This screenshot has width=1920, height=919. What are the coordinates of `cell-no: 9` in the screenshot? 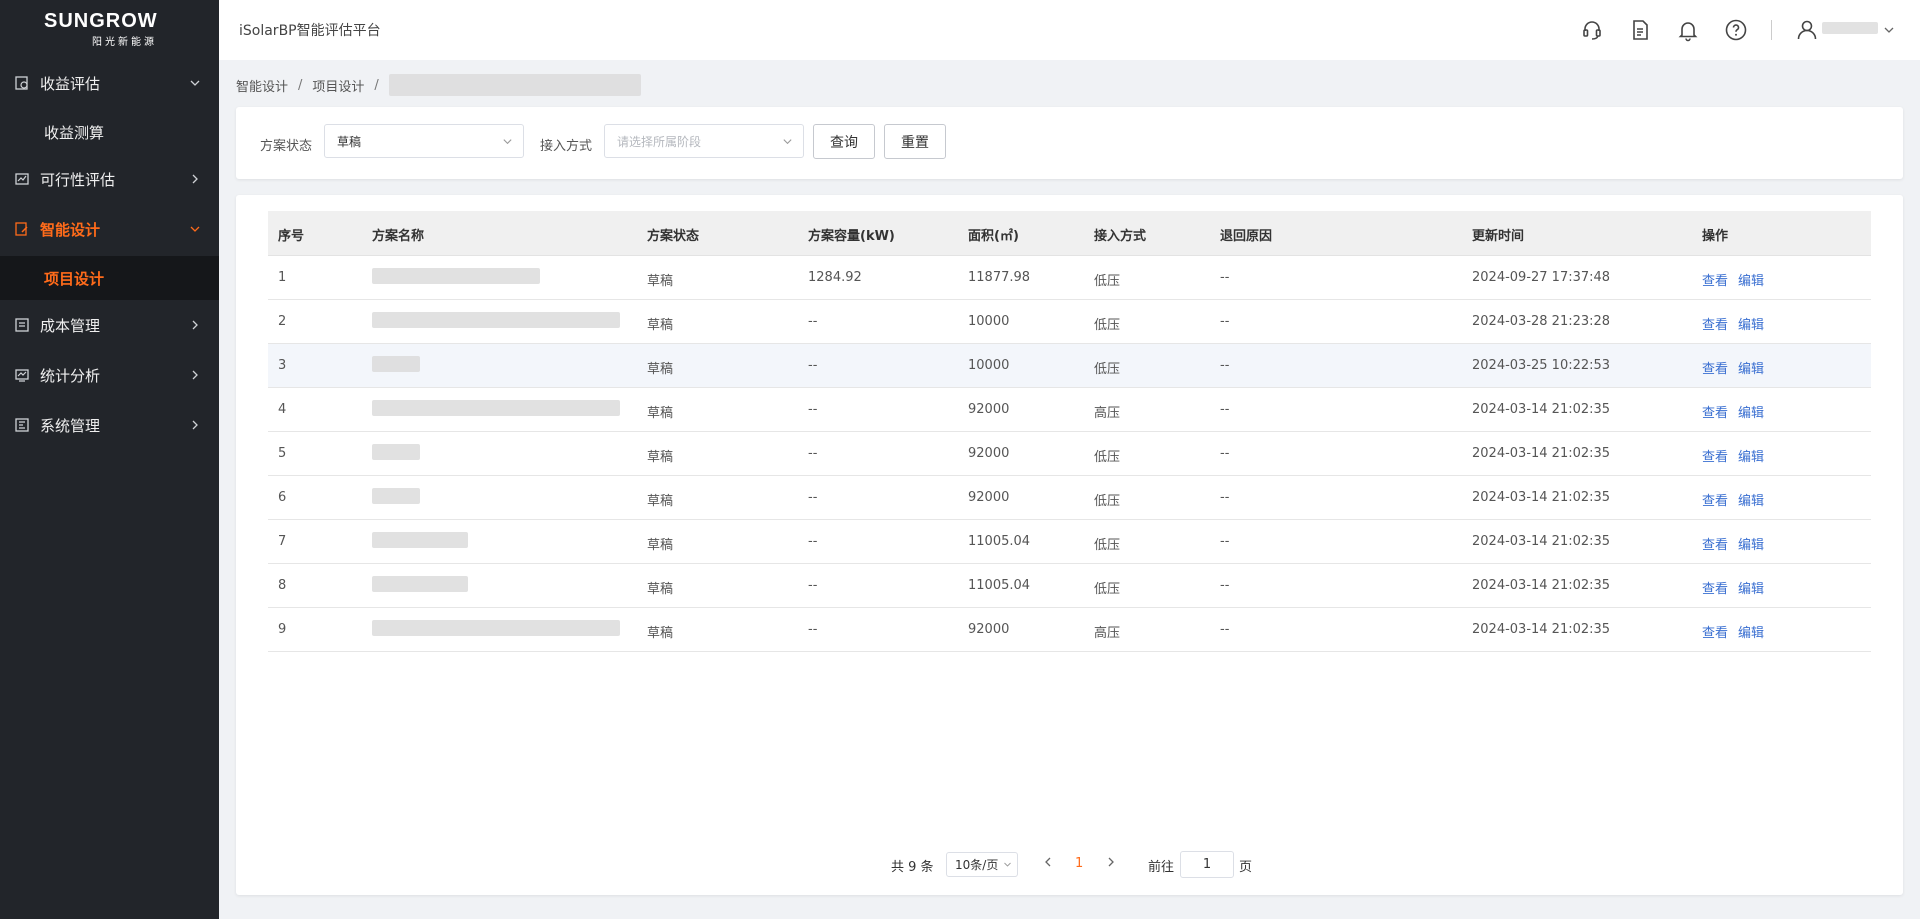 It's located at (282, 629).